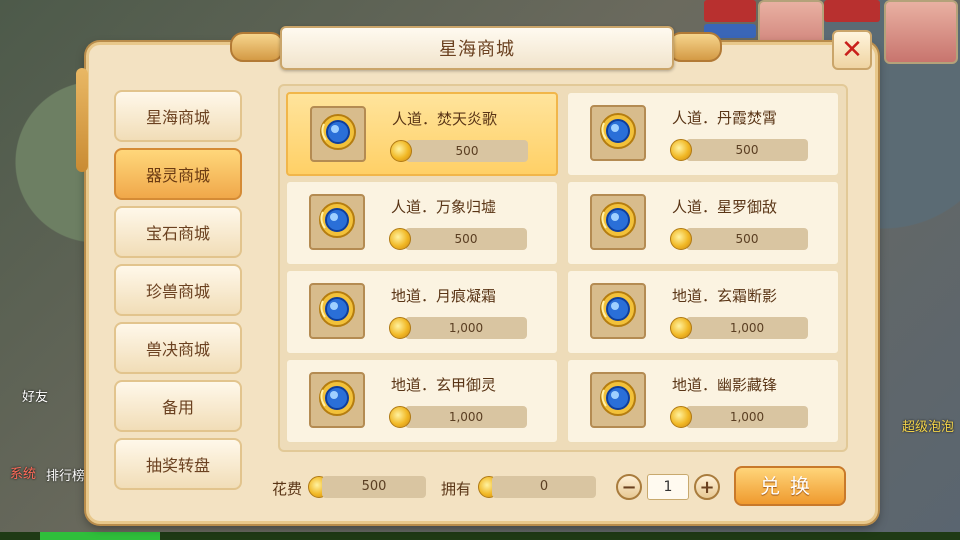 The image size is (960, 540). What do you see at coordinates (257, 47) in the screenshot?
I see `scroll-ornament-left` at bounding box center [257, 47].